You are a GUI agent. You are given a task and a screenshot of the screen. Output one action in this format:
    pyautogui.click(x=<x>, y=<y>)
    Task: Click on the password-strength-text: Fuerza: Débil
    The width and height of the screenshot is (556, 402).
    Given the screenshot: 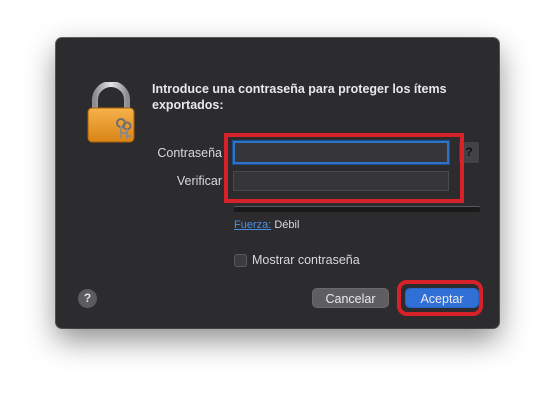 What is the action you would take?
    pyautogui.click(x=266, y=225)
    